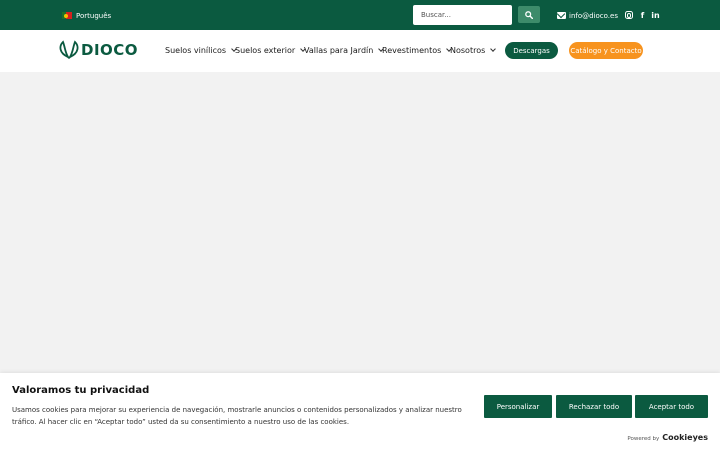 This screenshot has height=450, width=720. I want to click on nav-item-label: Suelos exterior, so click(265, 50).